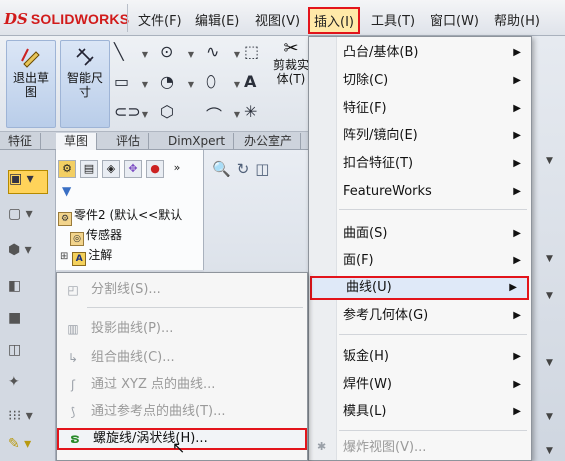 The width and height of the screenshot is (565, 461). Describe the element at coordinates (21, 179) in the screenshot. I see `cube-icon: ▣ ▾` at that location.